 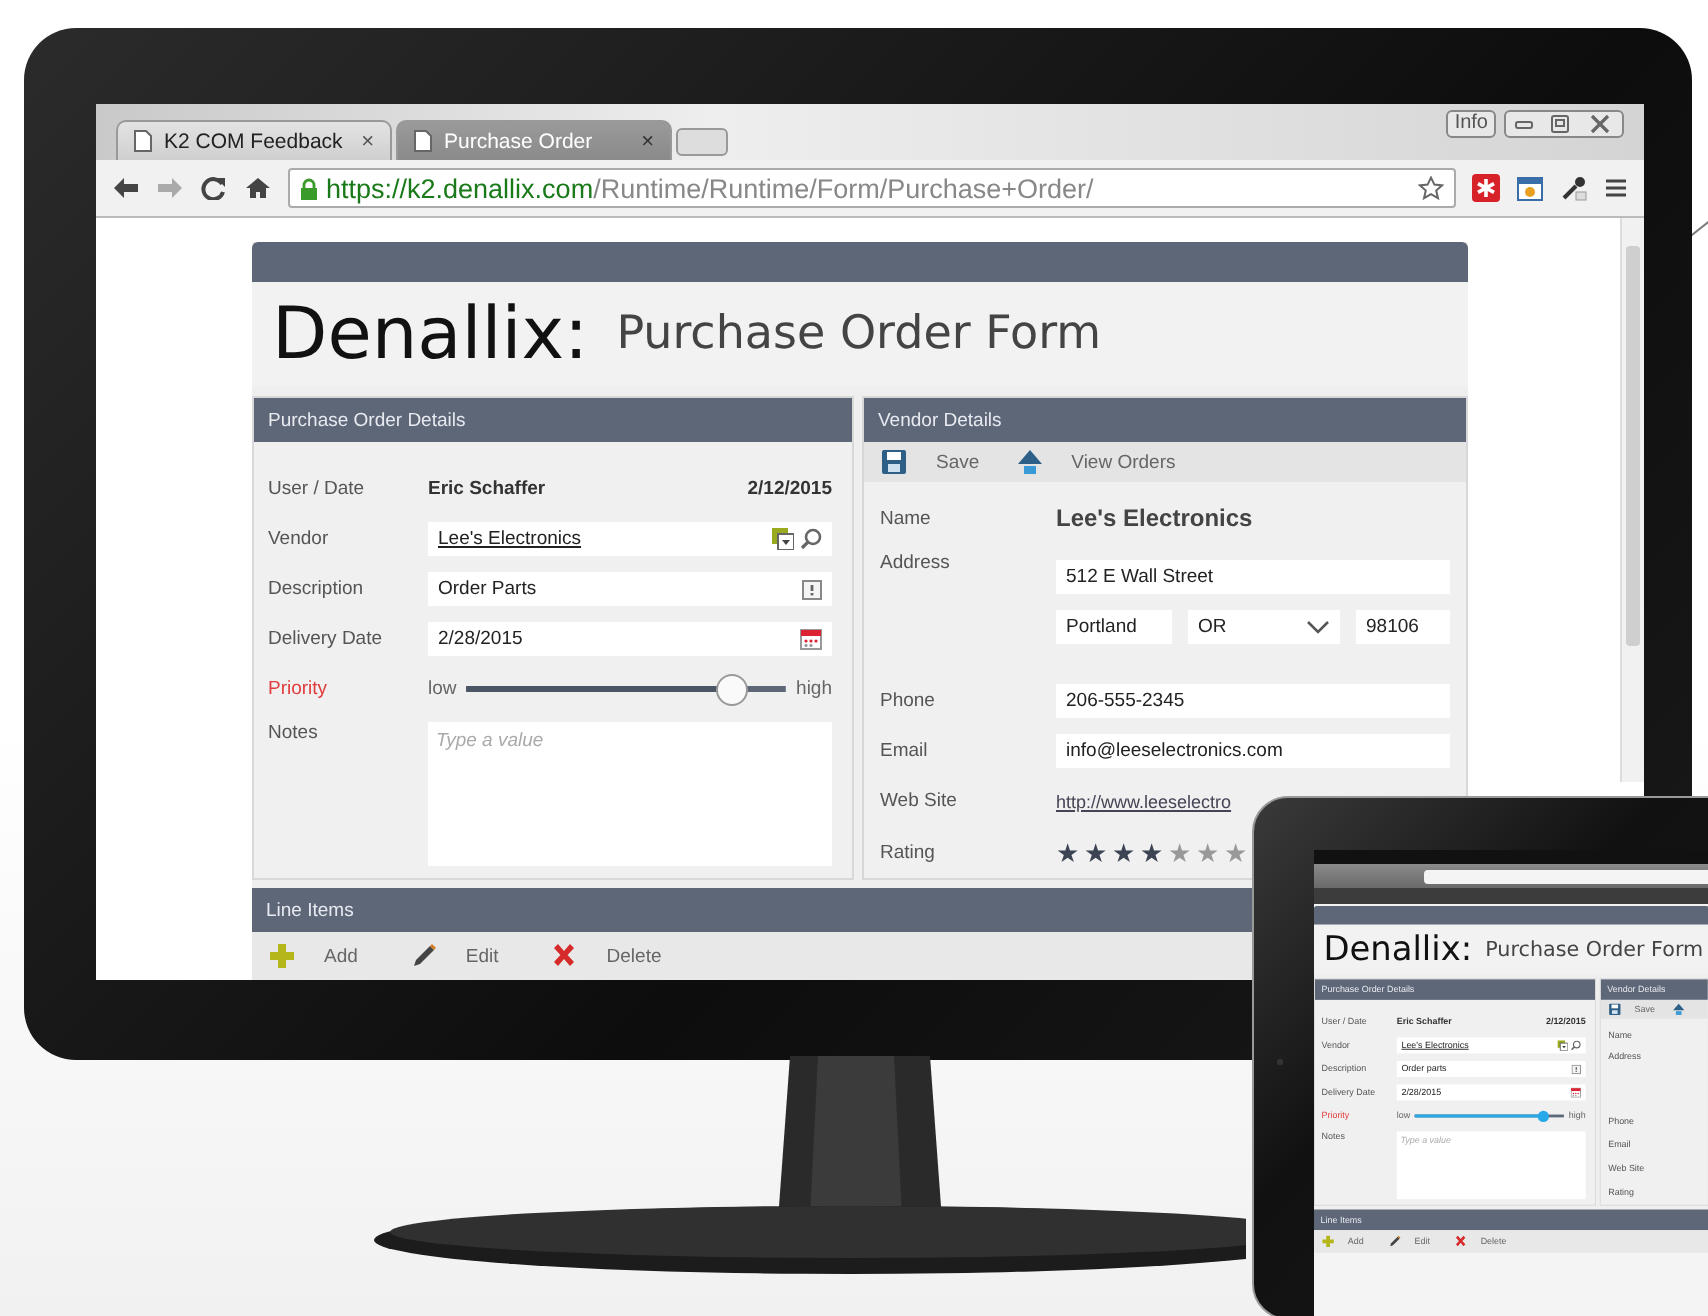 I want to click on input-field: Order Parts, so click(x=630, y=589).